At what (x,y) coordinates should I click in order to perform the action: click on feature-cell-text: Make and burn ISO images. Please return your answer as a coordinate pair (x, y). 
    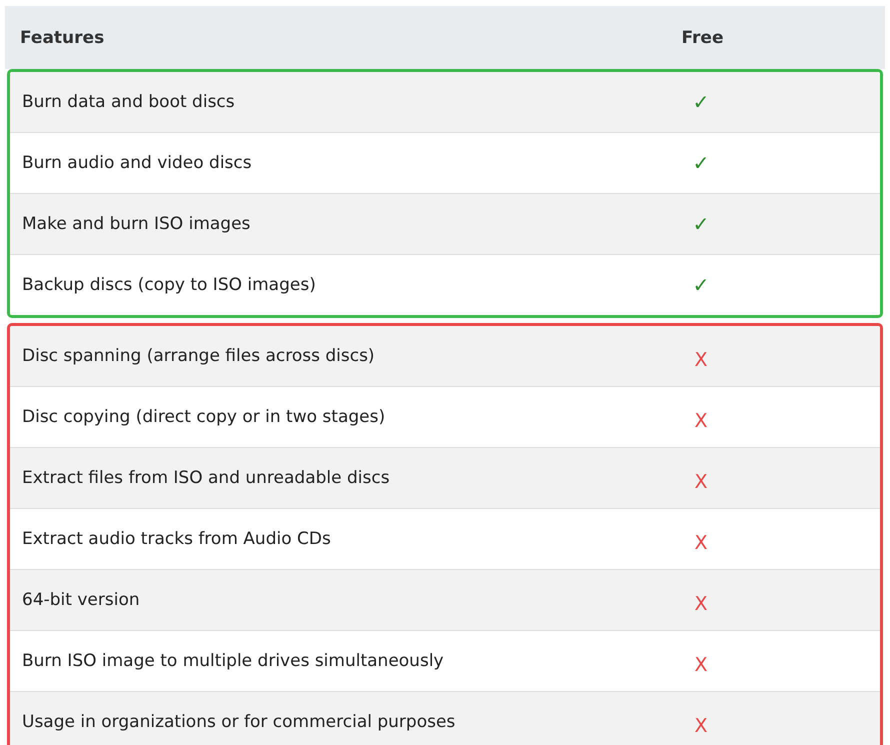
    Looking at the image, I should click on (136, 224).